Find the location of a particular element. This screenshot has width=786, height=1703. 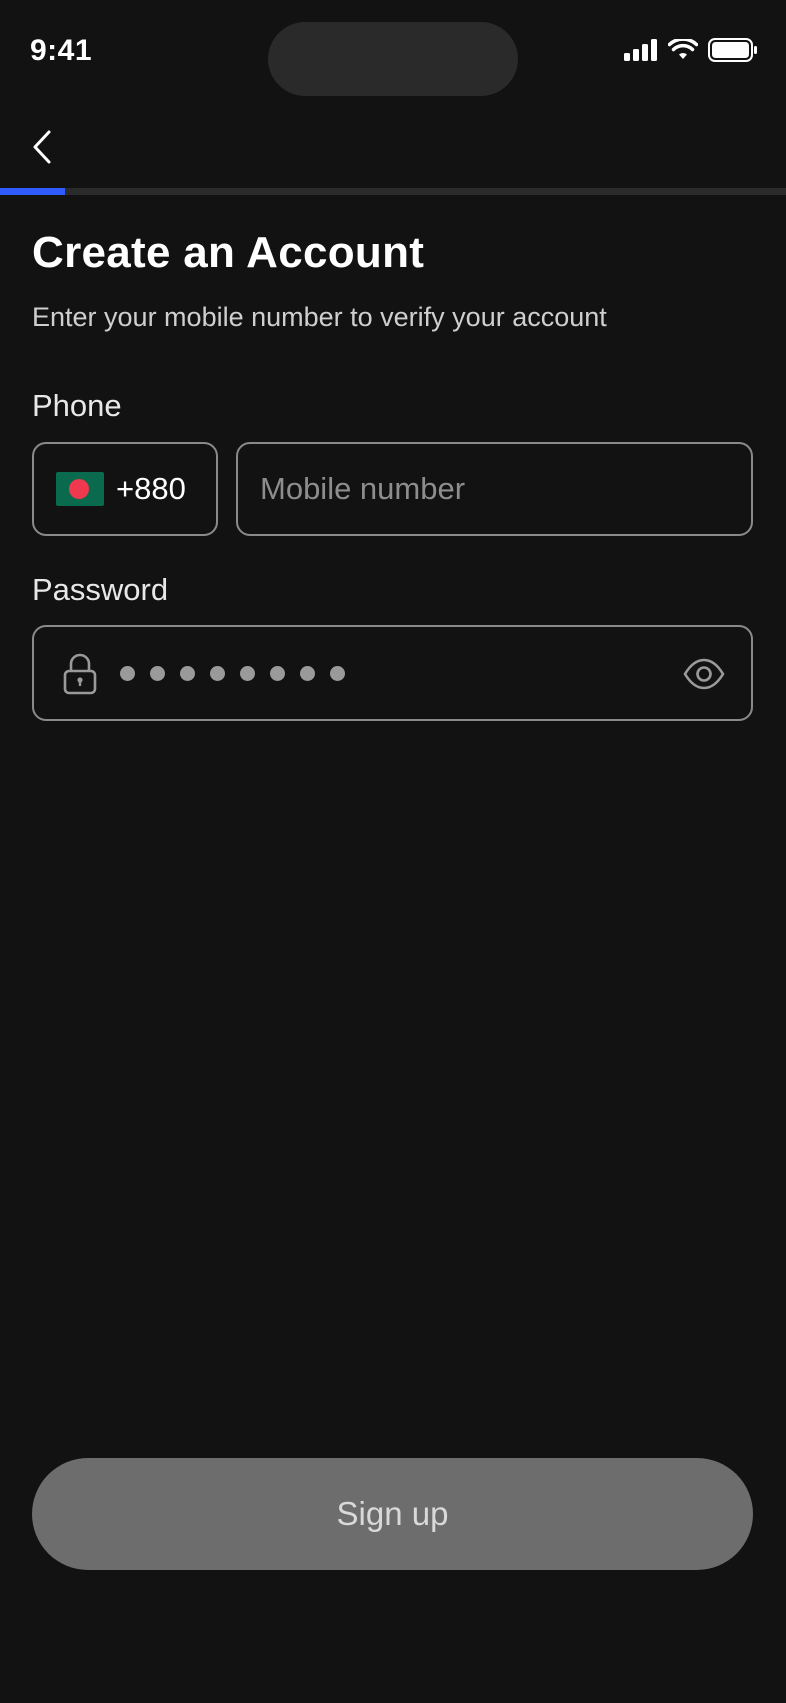

flag-circle is located at coordinates (79, 489).